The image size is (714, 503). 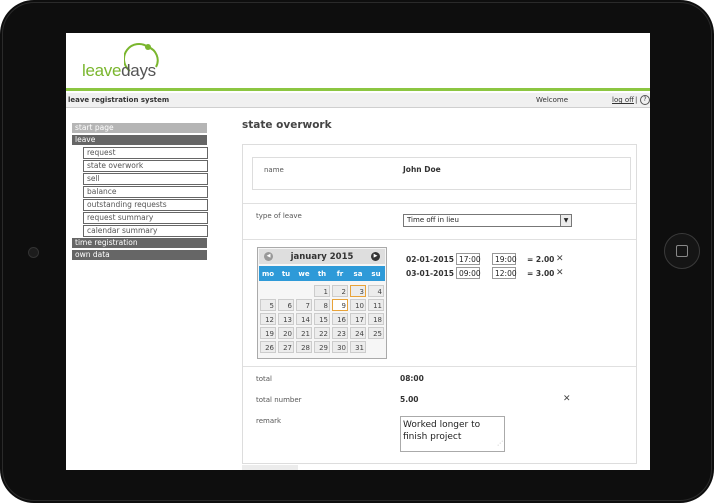 I want to click on calendar-day: 9, so click(x=340, y=305).